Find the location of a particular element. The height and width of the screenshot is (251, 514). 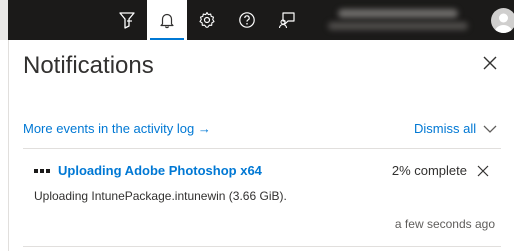

portal-filter-button is located at coordinates (127, 20).